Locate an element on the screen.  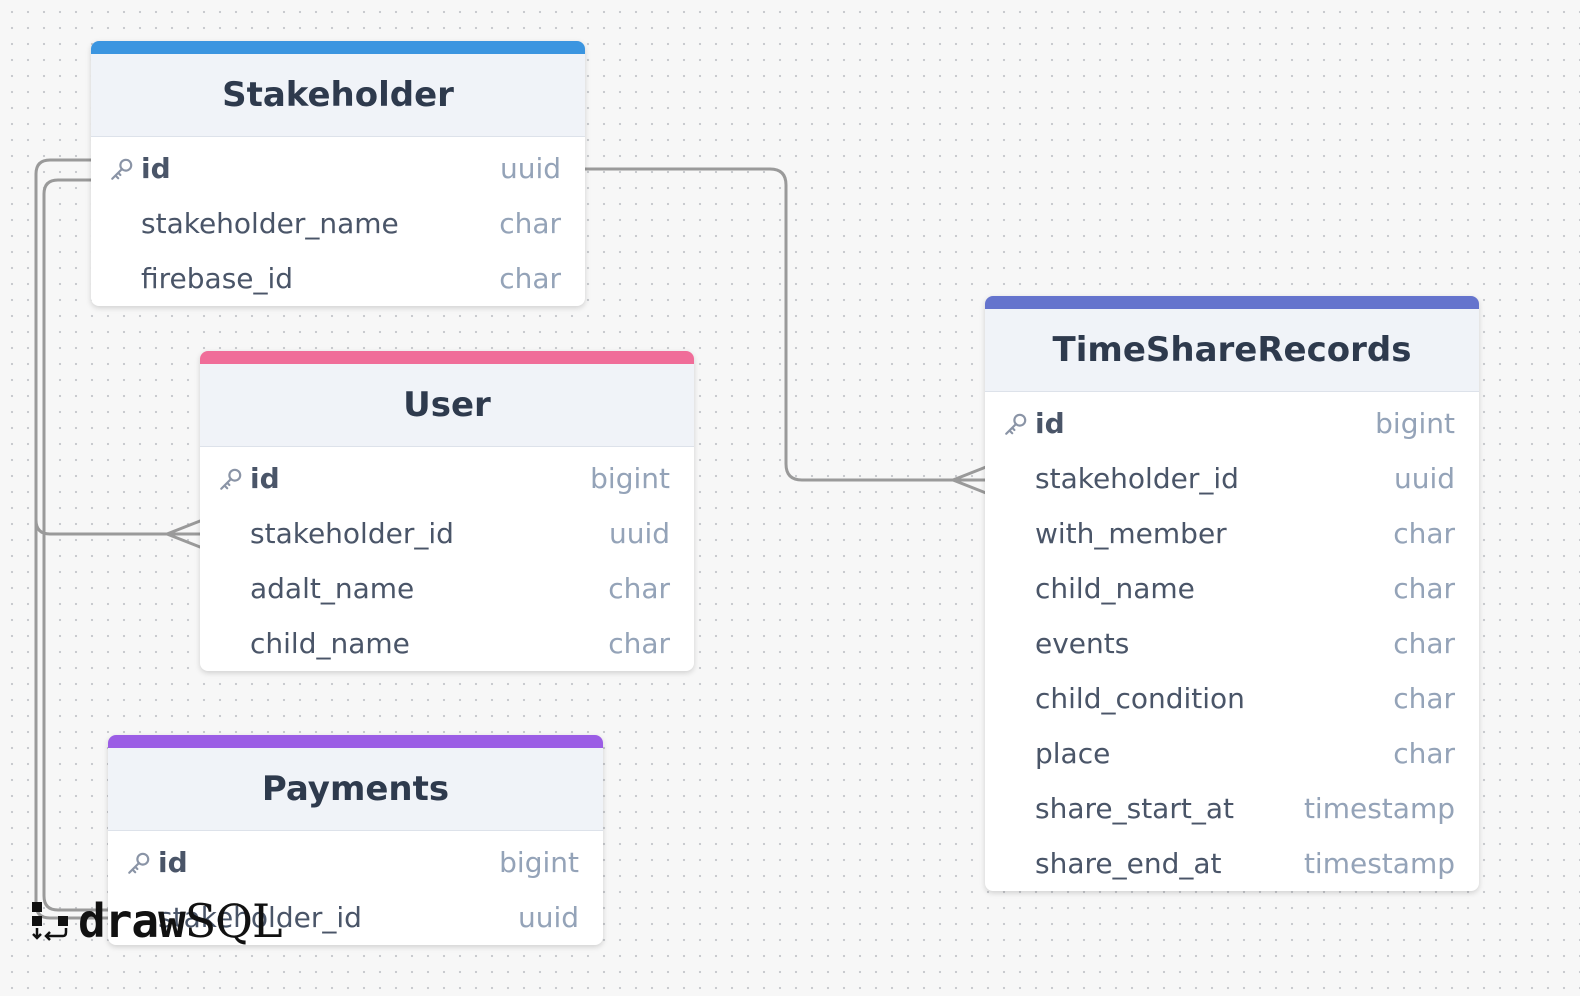
column-name: with_member is located at coordinates (1131, 533).